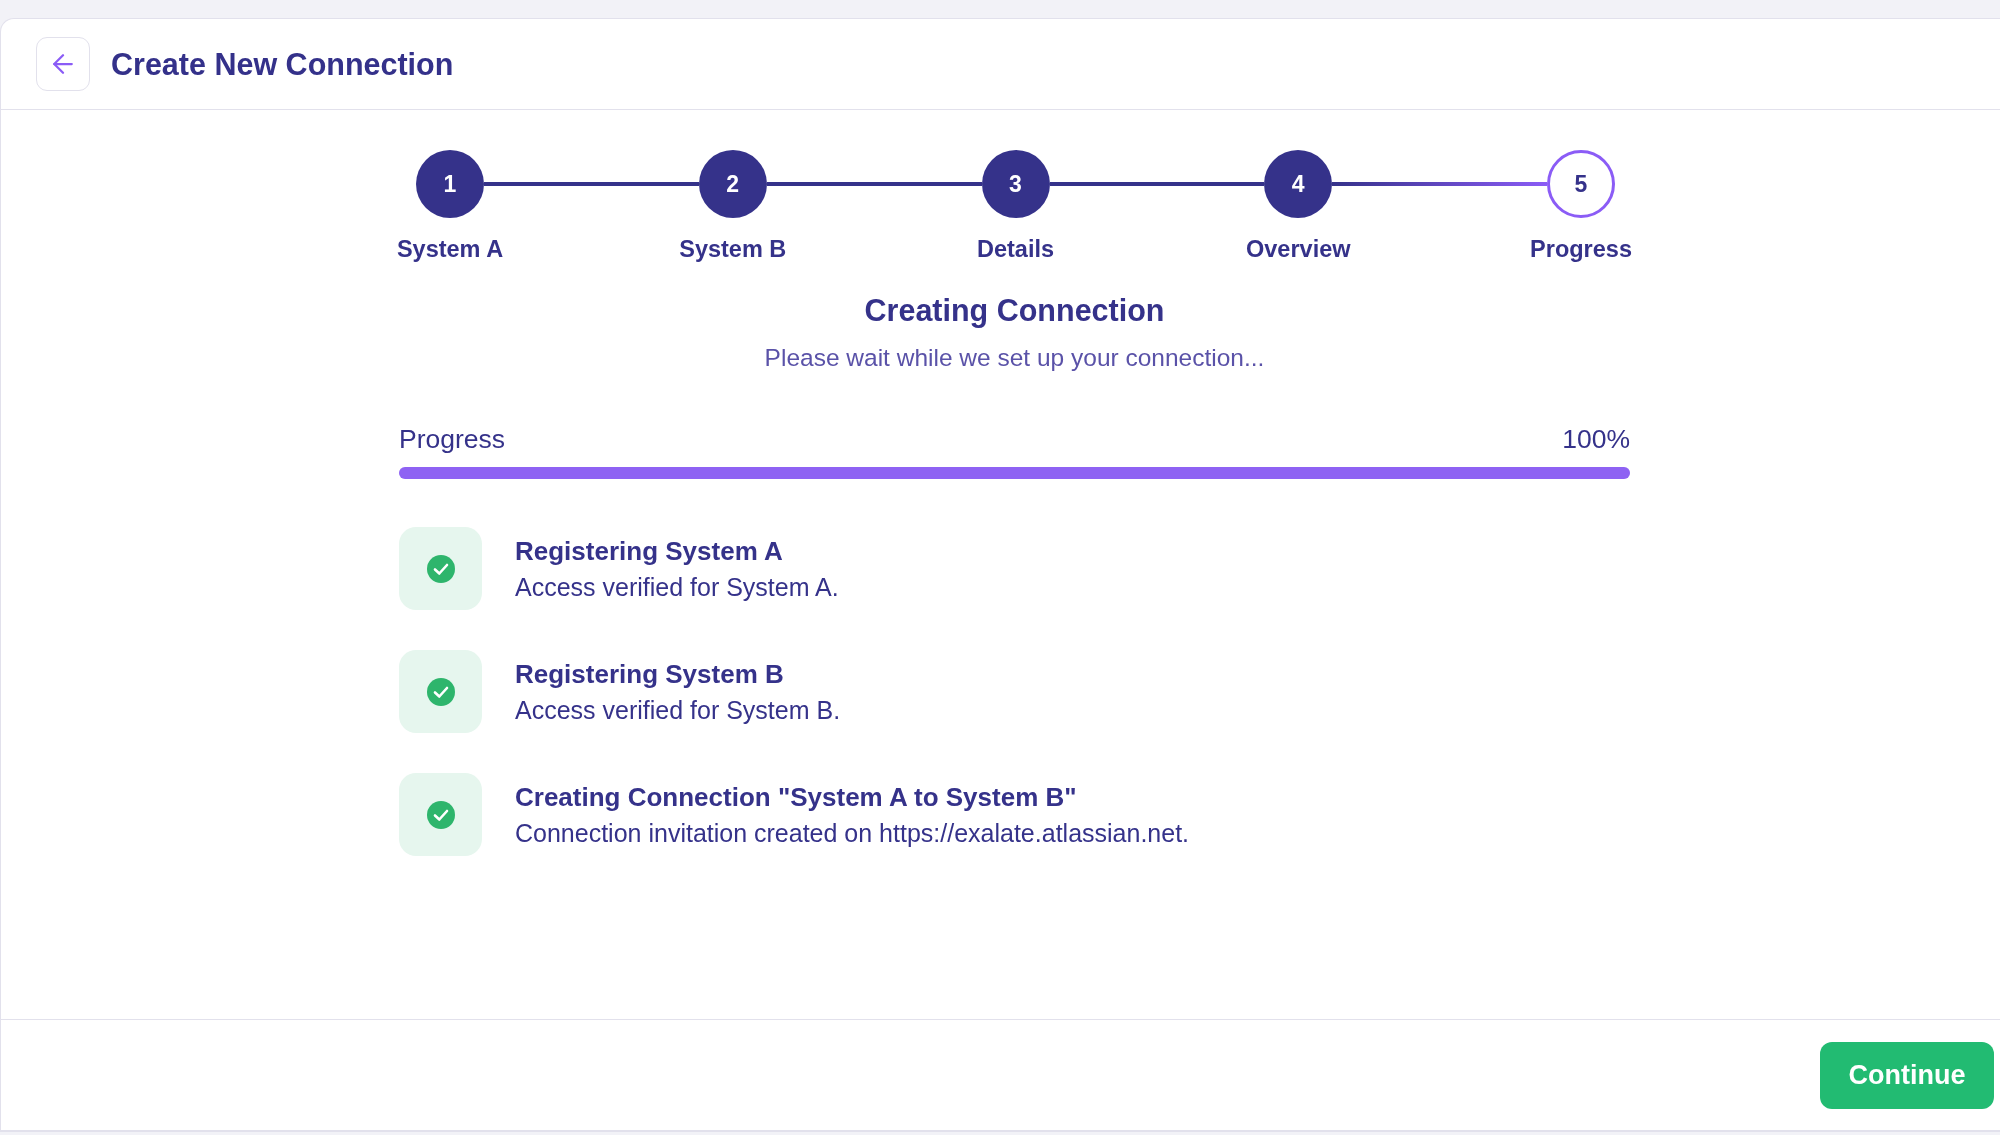 The height and width of the screenshot is (1135, 2000). Describe the element at coordinates (452, 439) in the screenshot. I see `progress-label: Progress` at that location.